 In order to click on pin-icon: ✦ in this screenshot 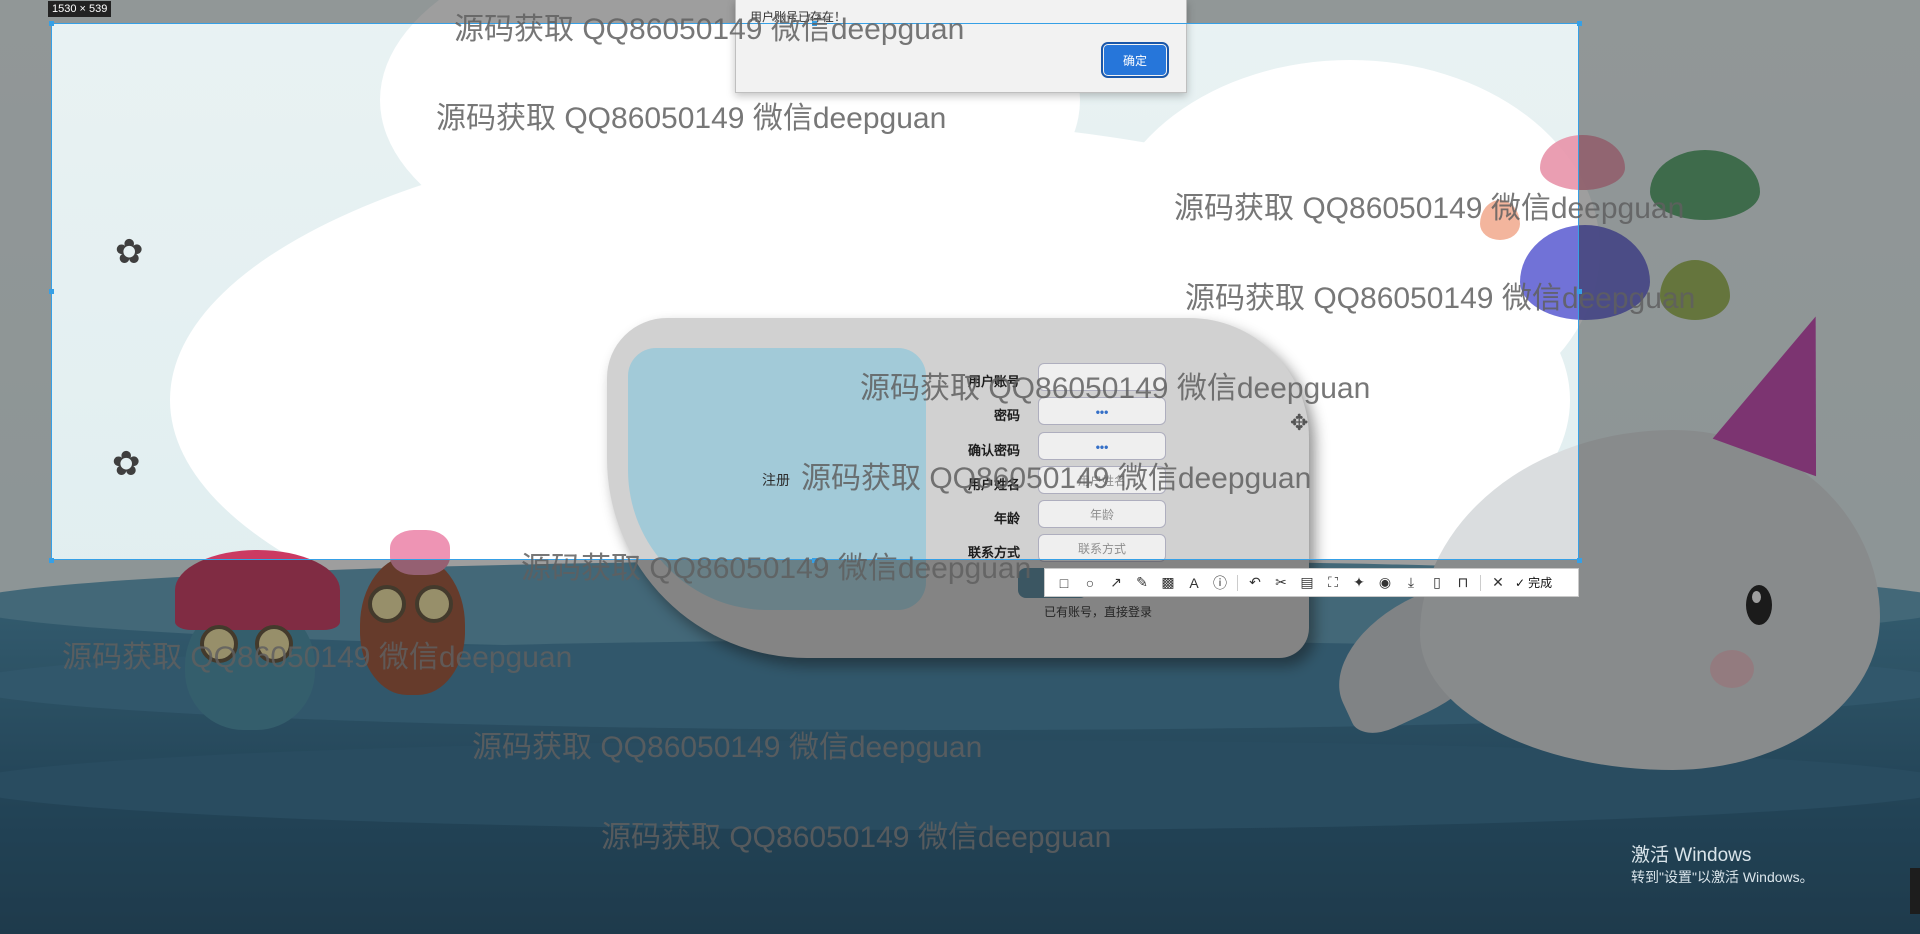, I will do `click(1359, 583)`.